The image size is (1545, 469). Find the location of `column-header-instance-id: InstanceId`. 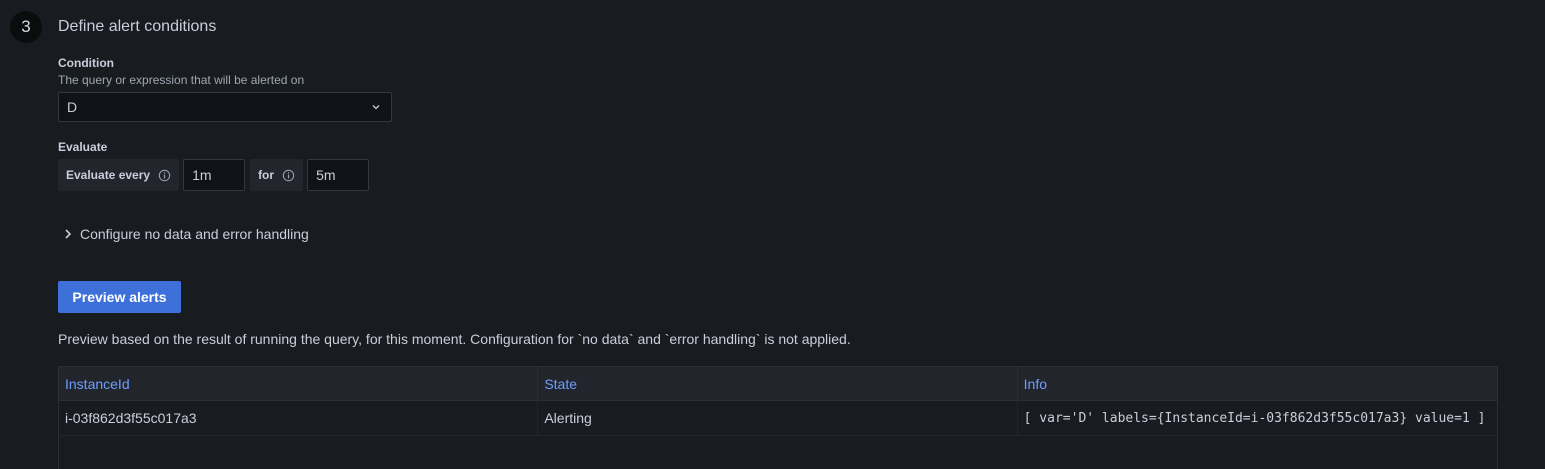

column-header-instance-id: InstanceId is located at coordinates (299, 383).